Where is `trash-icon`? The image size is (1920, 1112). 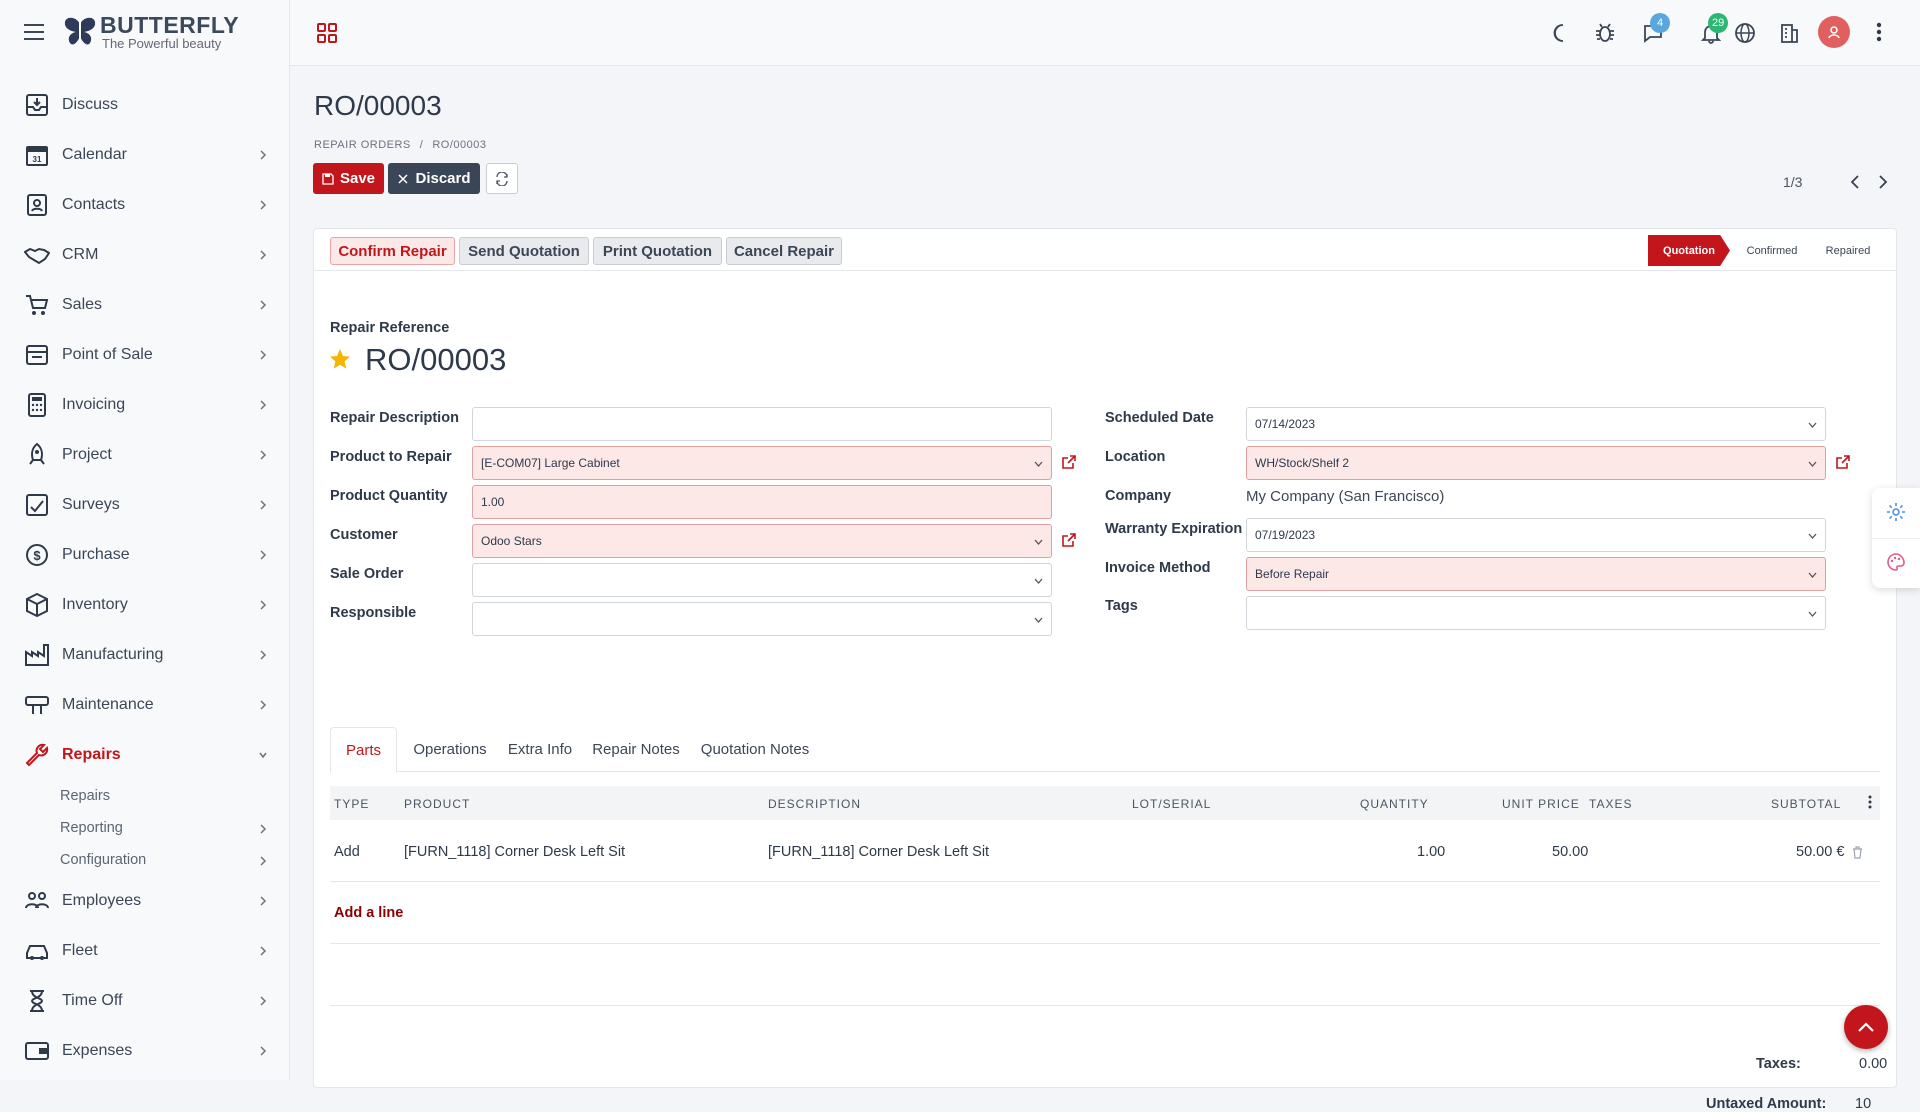 trash-icon is located at coordinates (1857, 852).